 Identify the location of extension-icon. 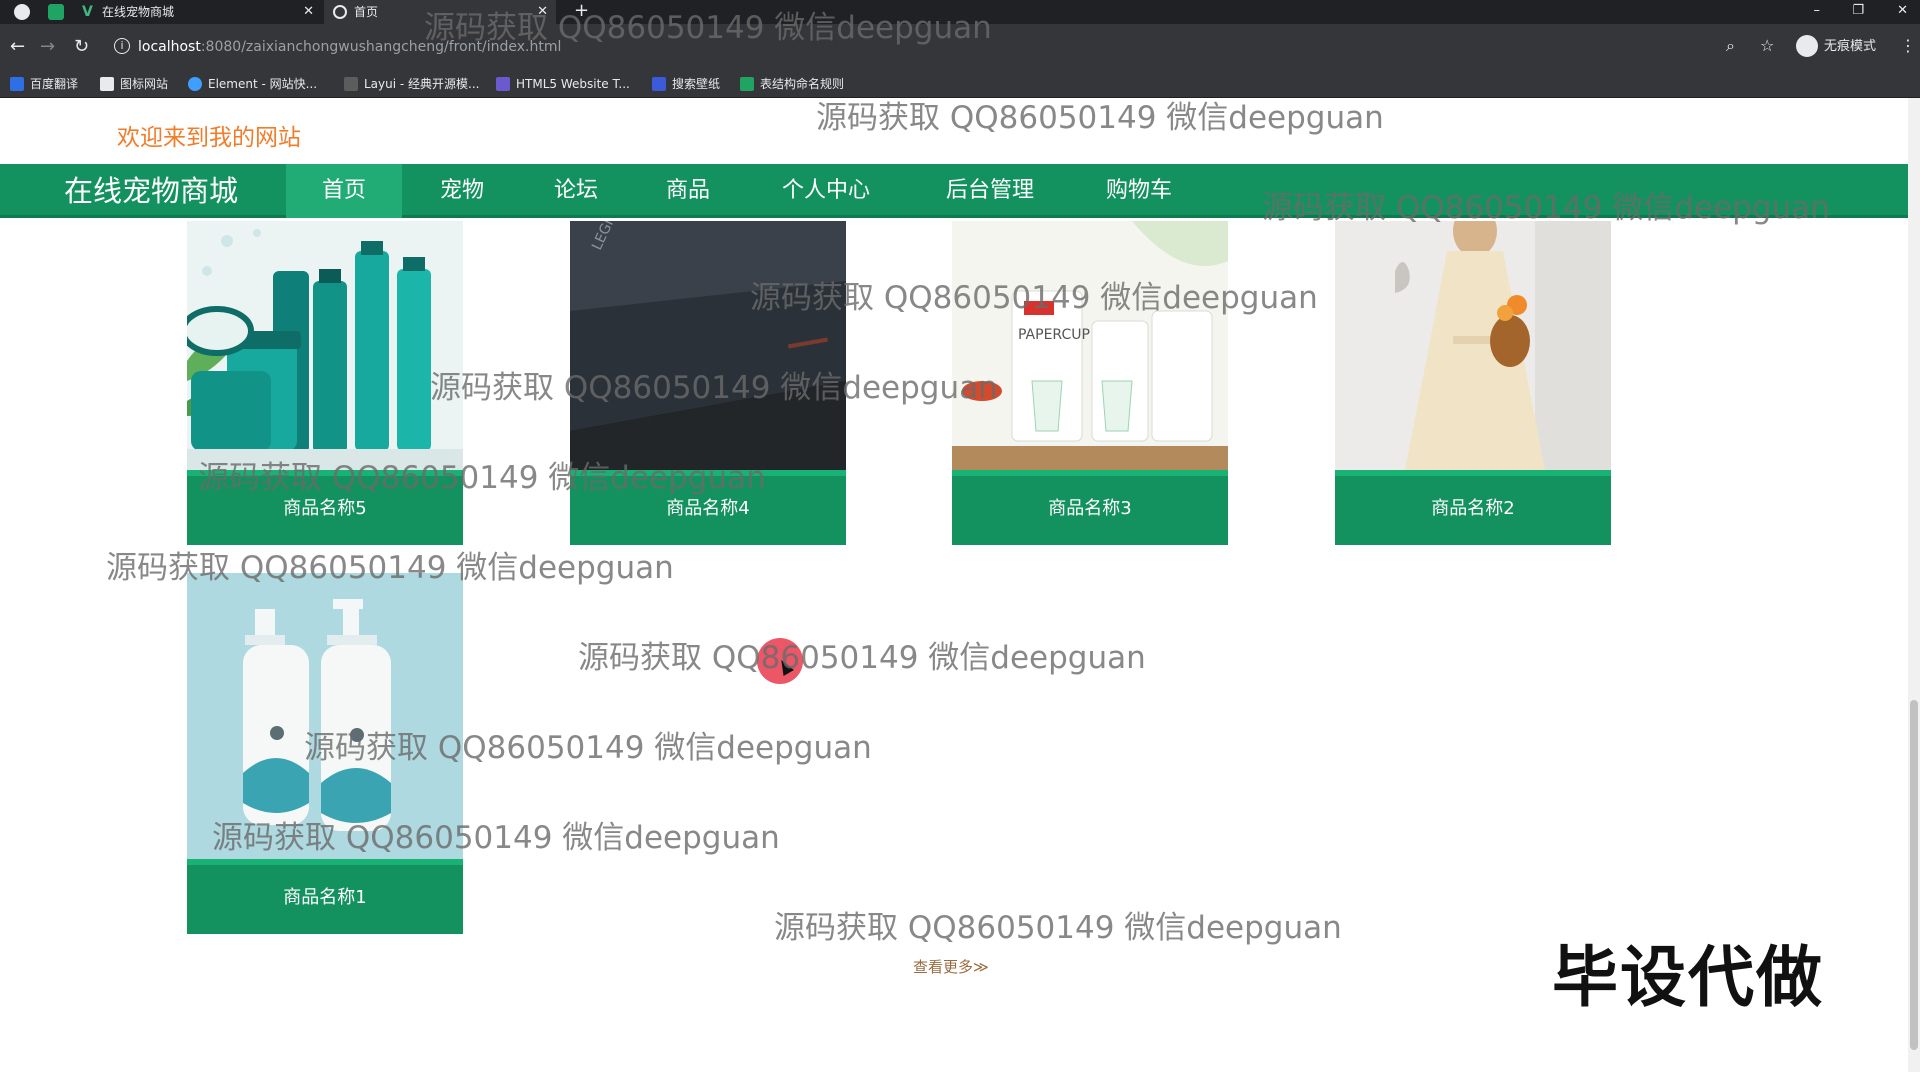
(56, 12).